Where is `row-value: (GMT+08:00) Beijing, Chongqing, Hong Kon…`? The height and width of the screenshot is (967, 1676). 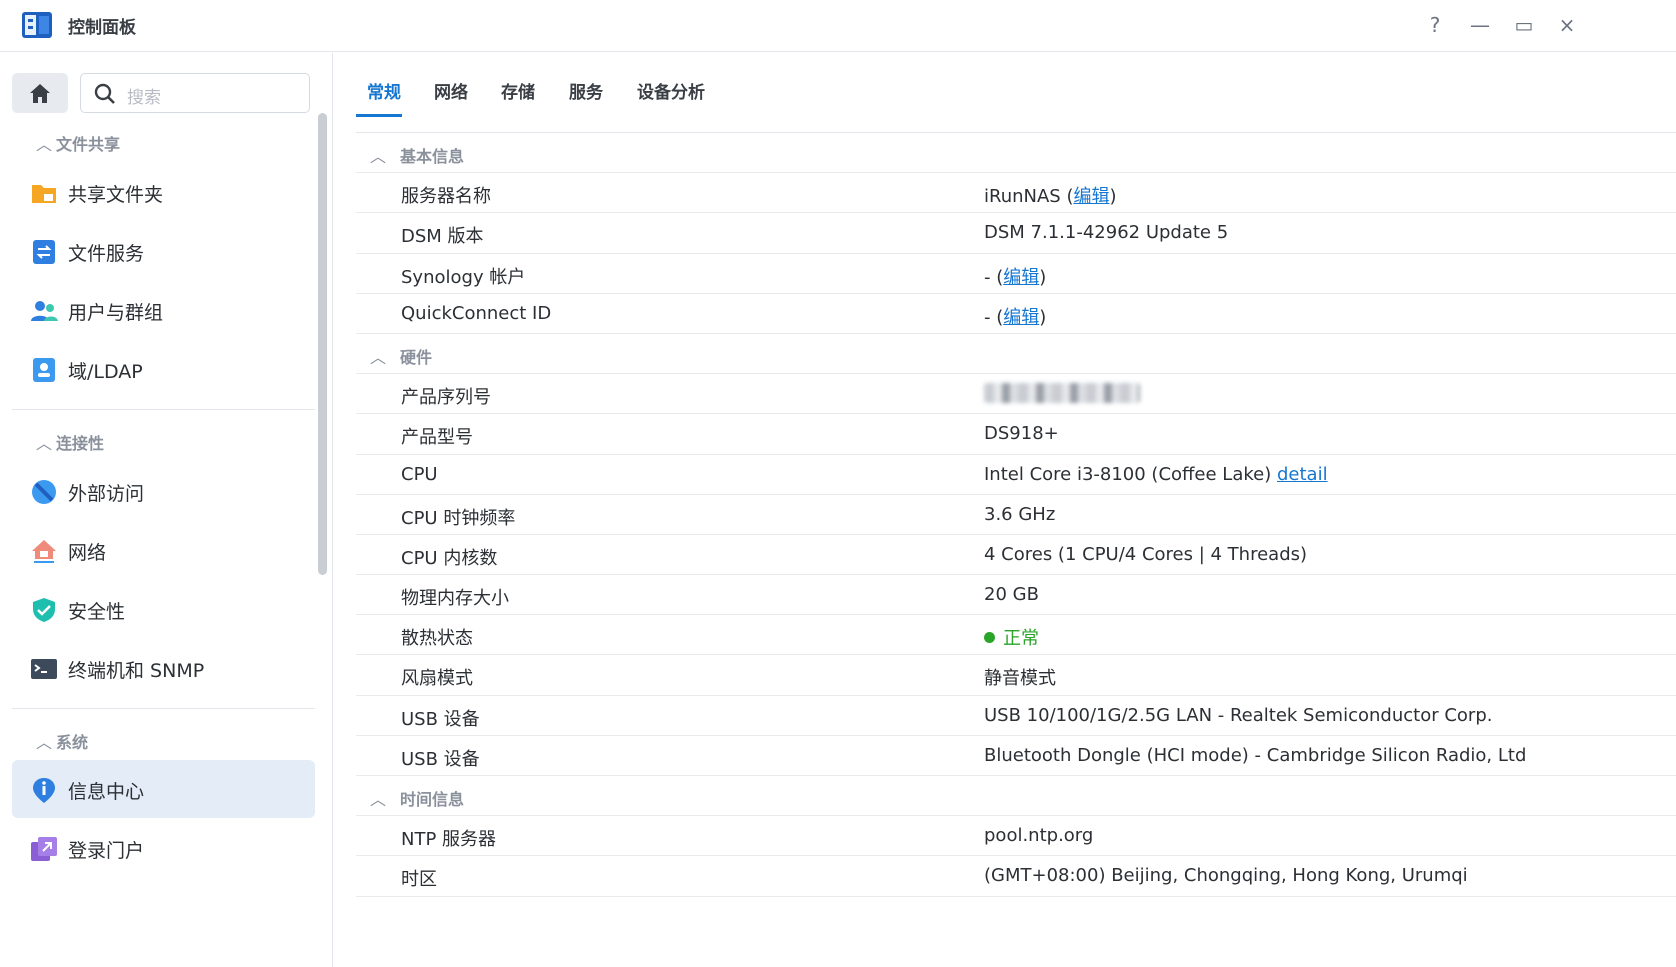
row-value: (GMT+08:00) Beijing, Chongqing, Hong Kon… is located at coordinates (1226, 876).